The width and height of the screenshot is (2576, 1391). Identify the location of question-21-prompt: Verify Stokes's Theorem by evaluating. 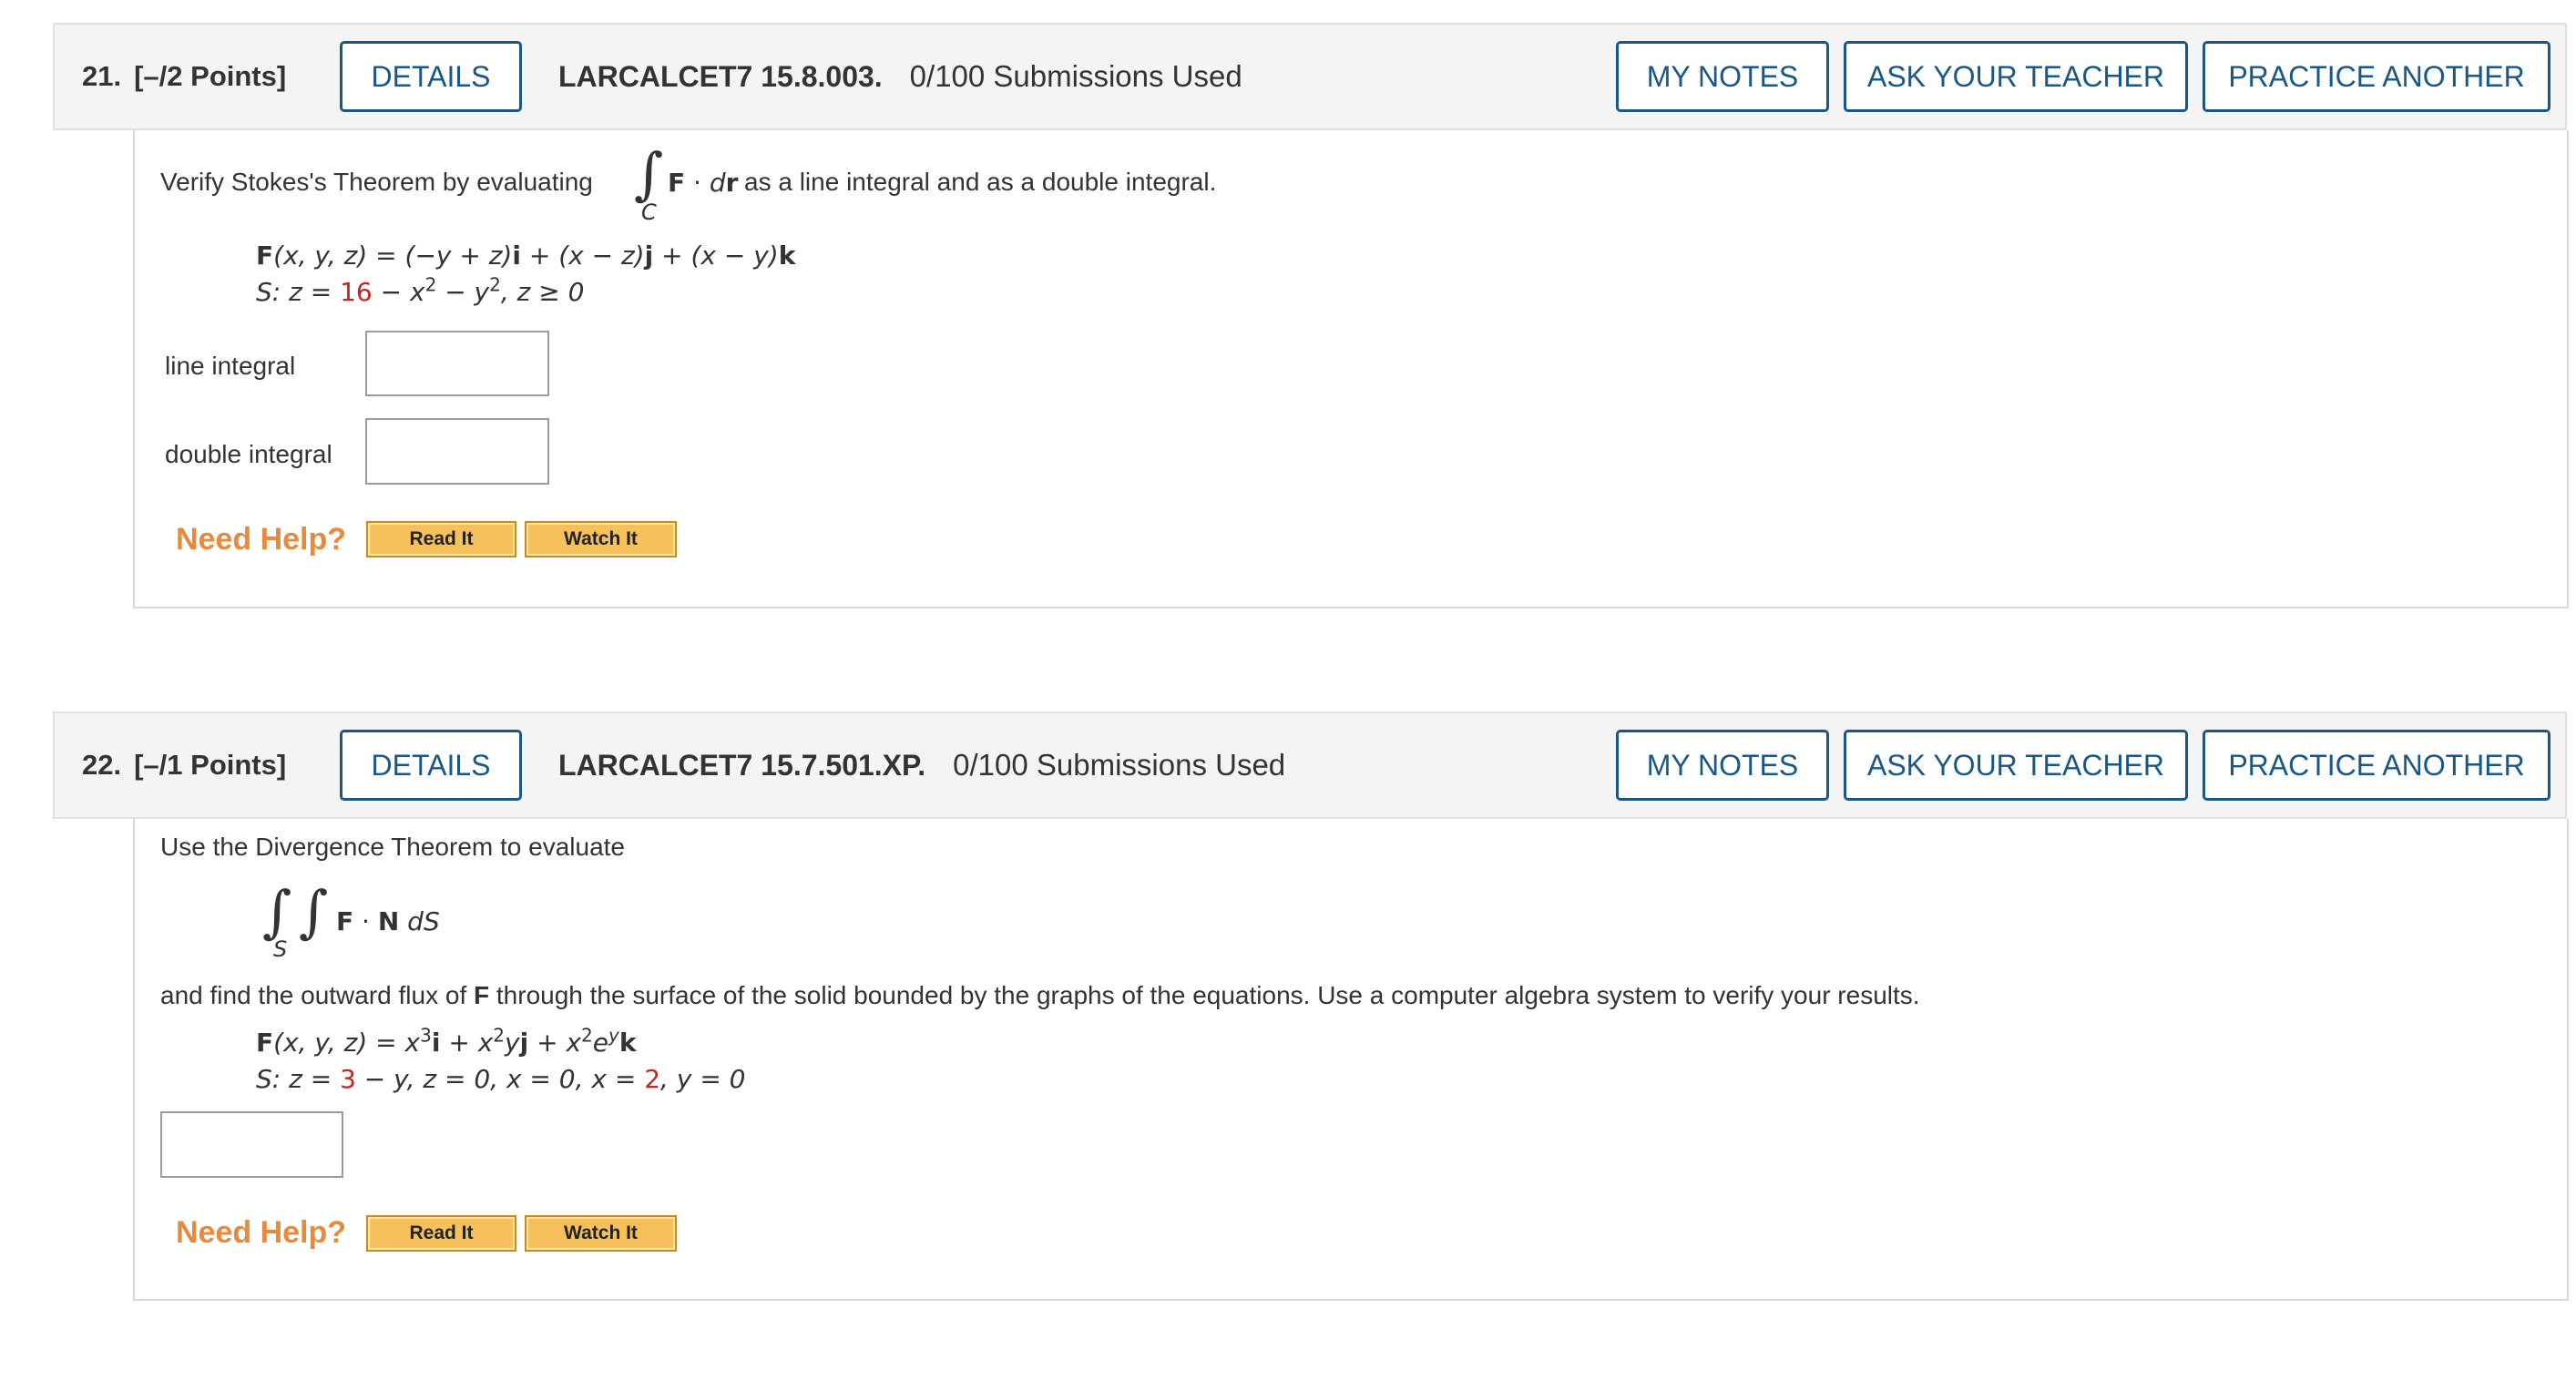
(376, 182).